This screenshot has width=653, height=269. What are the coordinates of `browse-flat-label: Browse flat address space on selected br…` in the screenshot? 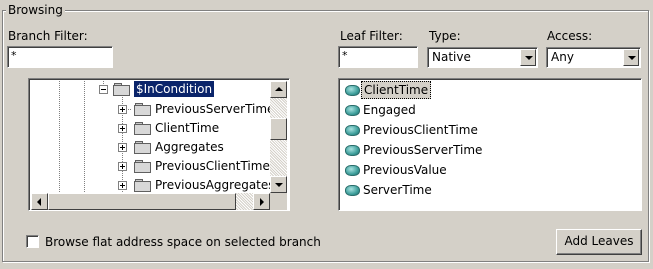 It's located at (183, 242).